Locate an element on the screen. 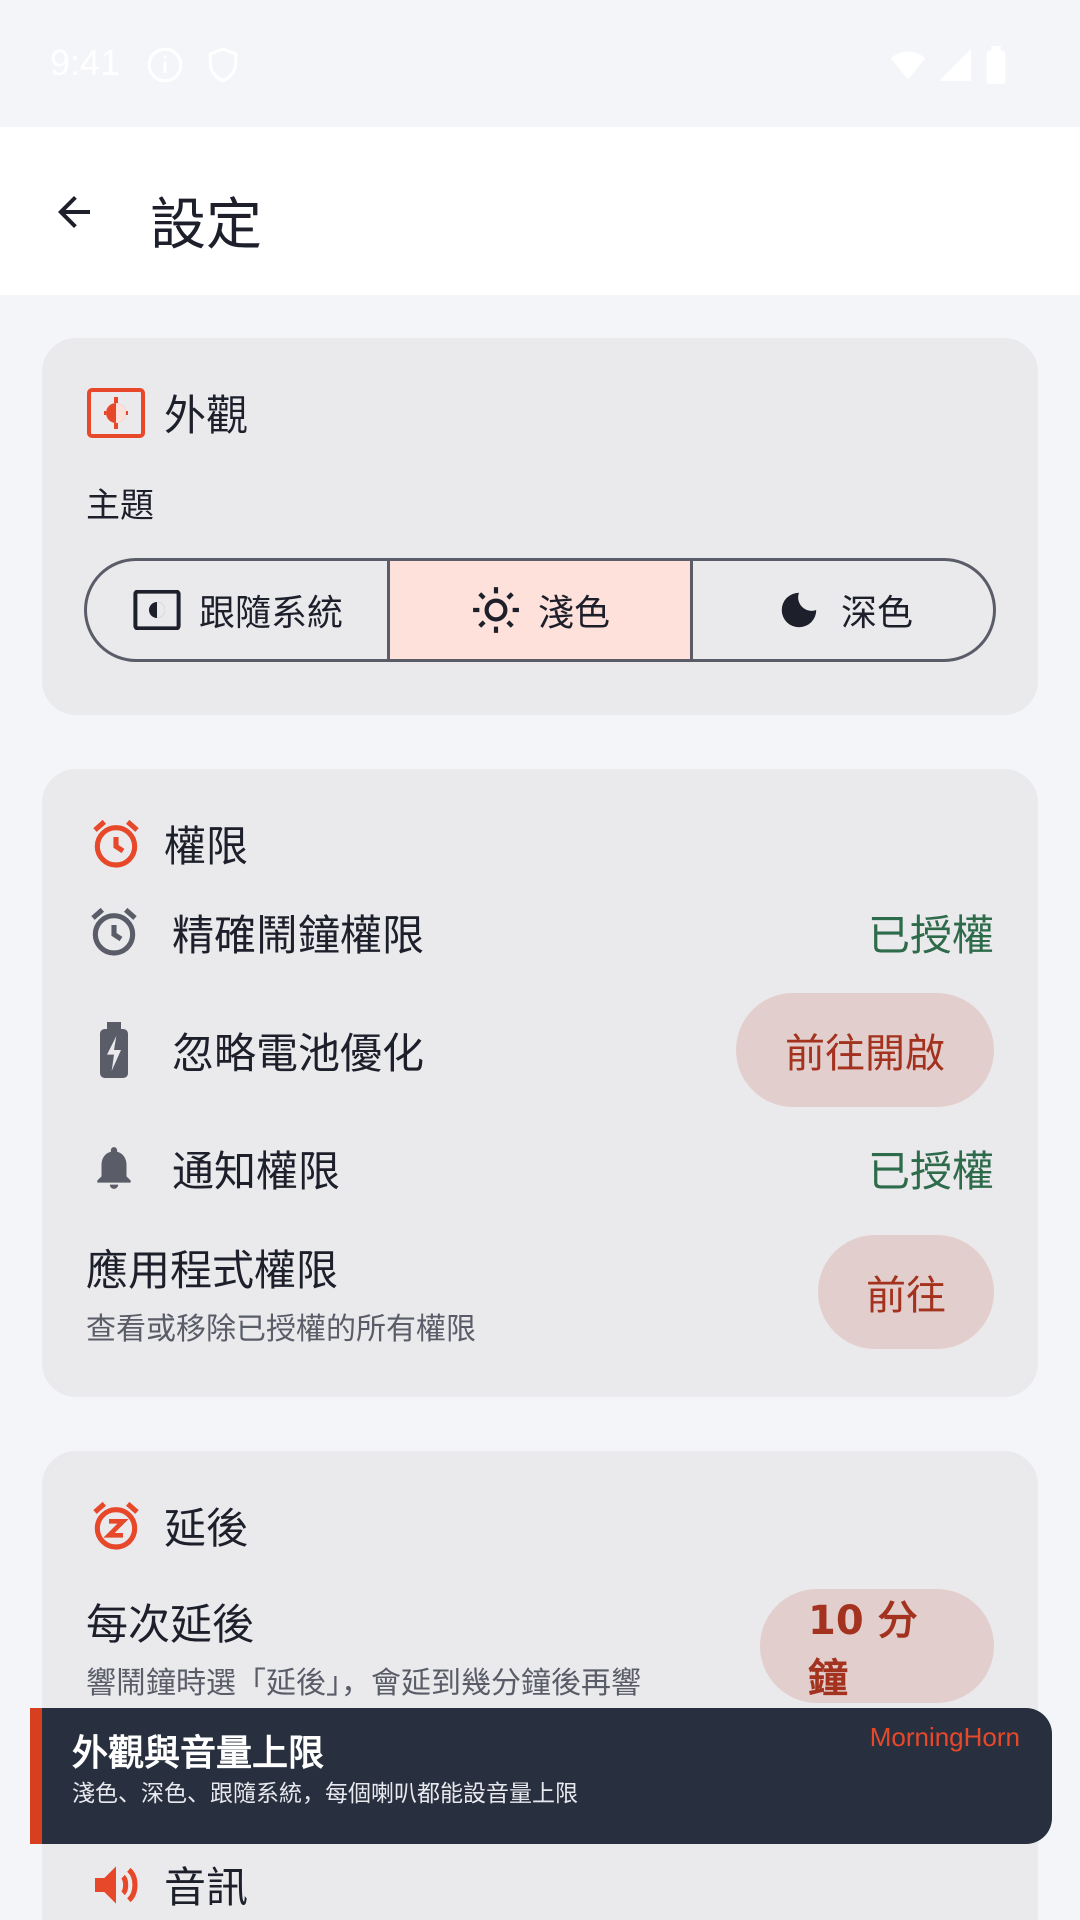 The height and width of the screenshot is (1920, 1080). banner-title: 外觀與音量上限 is located at coordinates (198, 1753).